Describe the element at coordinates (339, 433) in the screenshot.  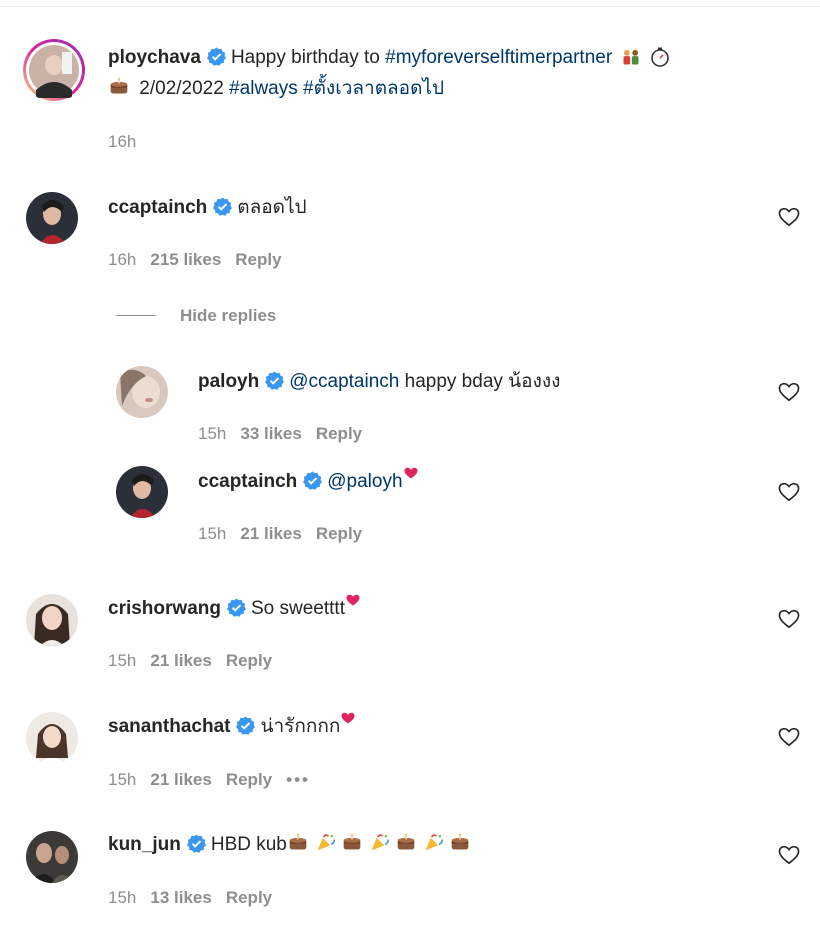
I see `reply-1-reply-button: Reply` at that location.